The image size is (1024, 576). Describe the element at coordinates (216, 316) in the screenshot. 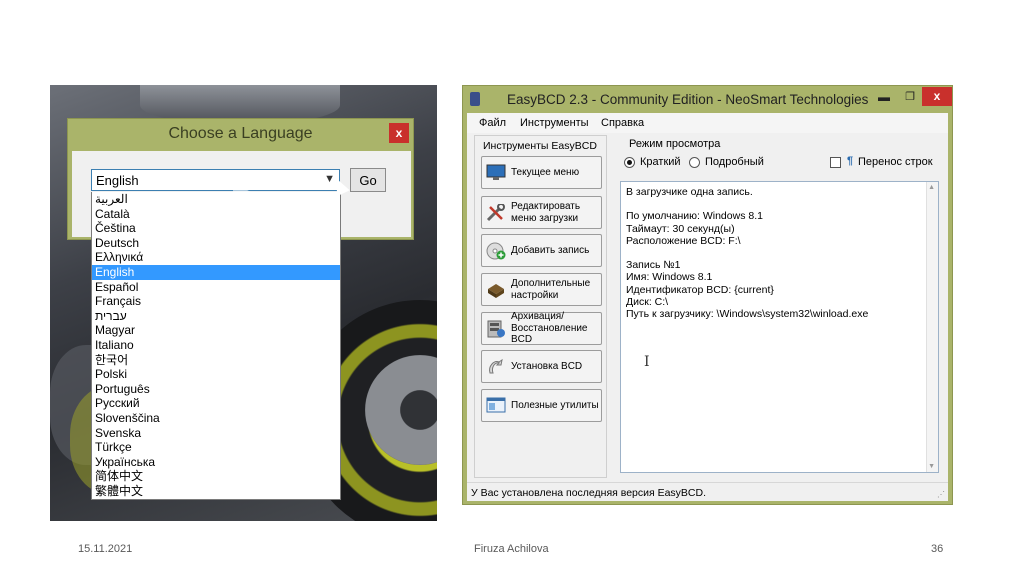

I see `language-option: עברית` at that location.